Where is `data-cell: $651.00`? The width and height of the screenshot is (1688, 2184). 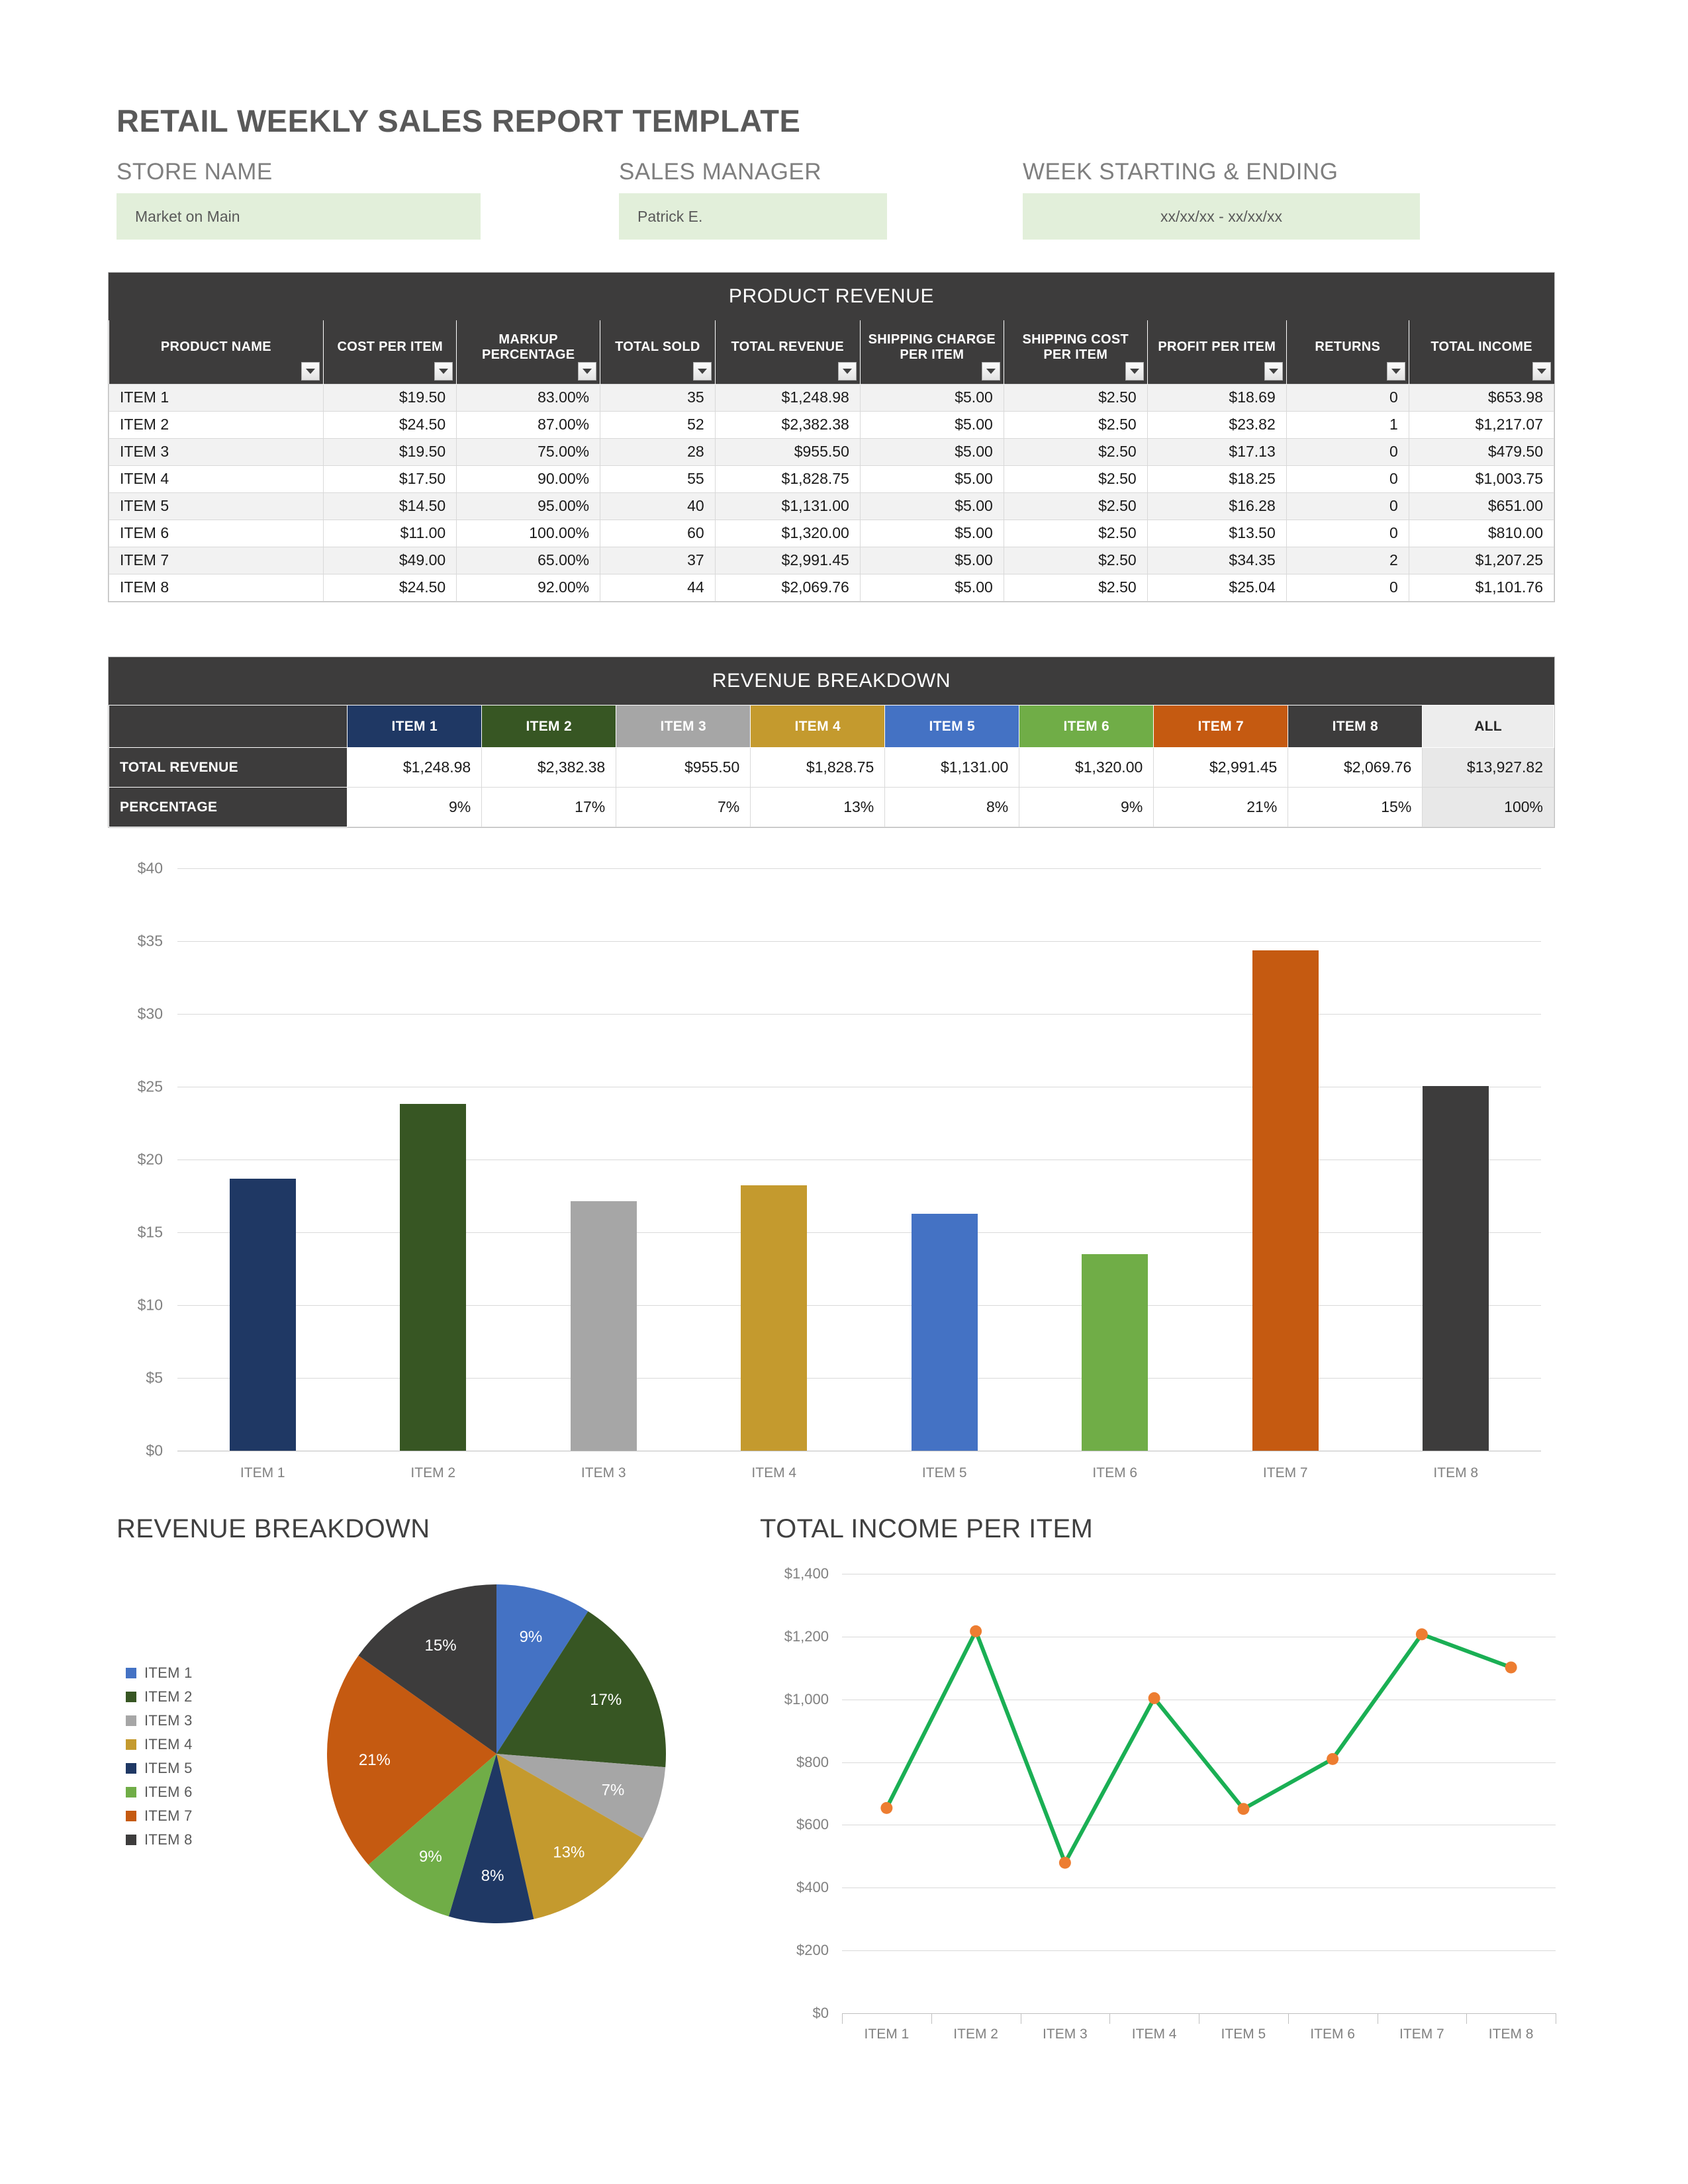
data-cell: $651.00 is located at coordinates (1481, 506).